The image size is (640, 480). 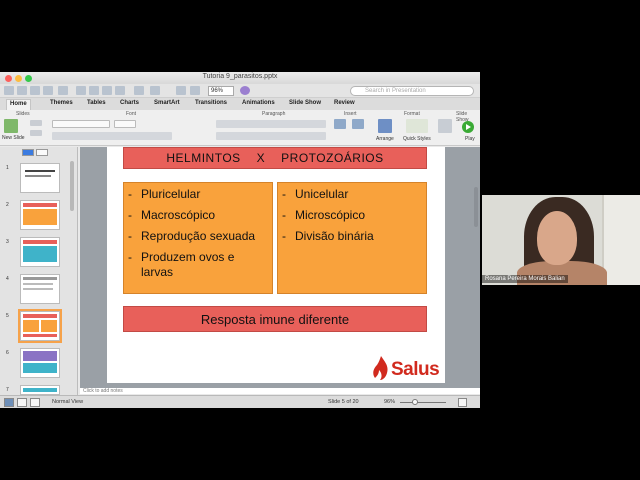 What do you see at coordinates (28, 152) in the screenshot?
I see `slides-view-tab` at bounding box center [28, 152].